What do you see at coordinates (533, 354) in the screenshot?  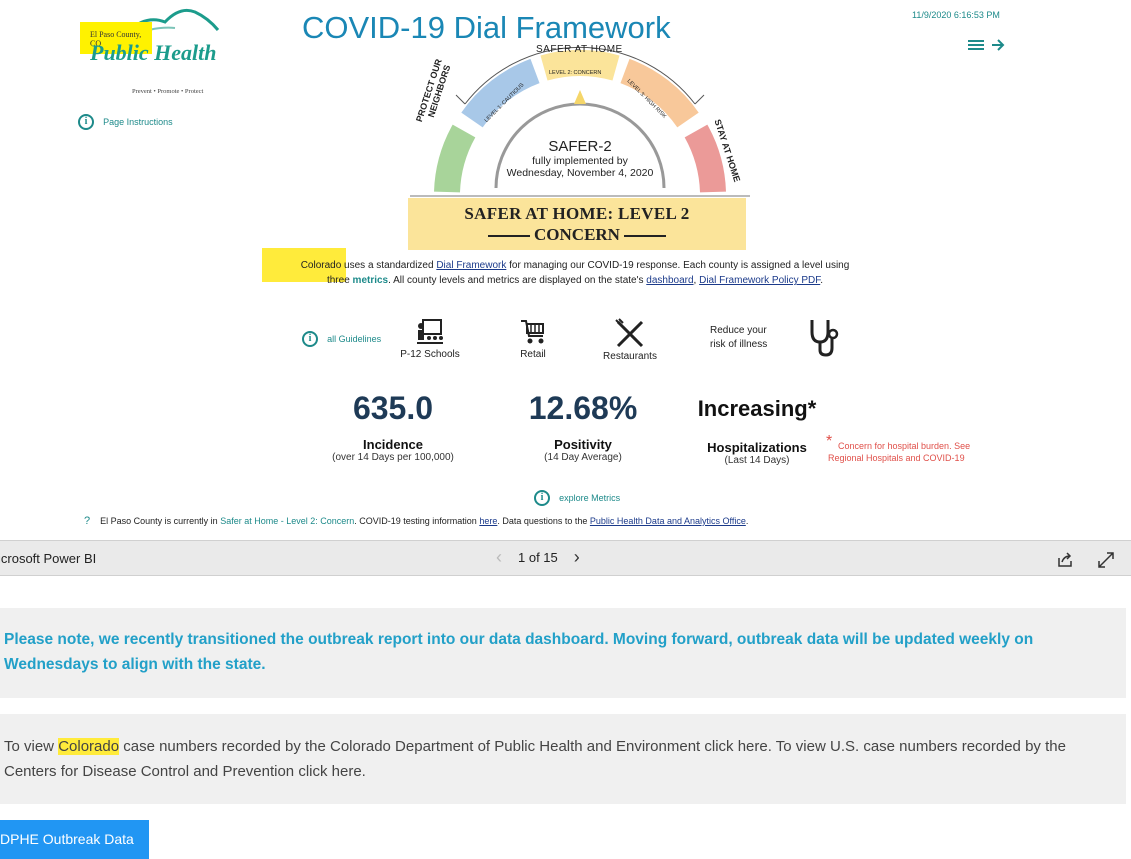 I see `retail-label: Retail` at bounding box center [533, 354].